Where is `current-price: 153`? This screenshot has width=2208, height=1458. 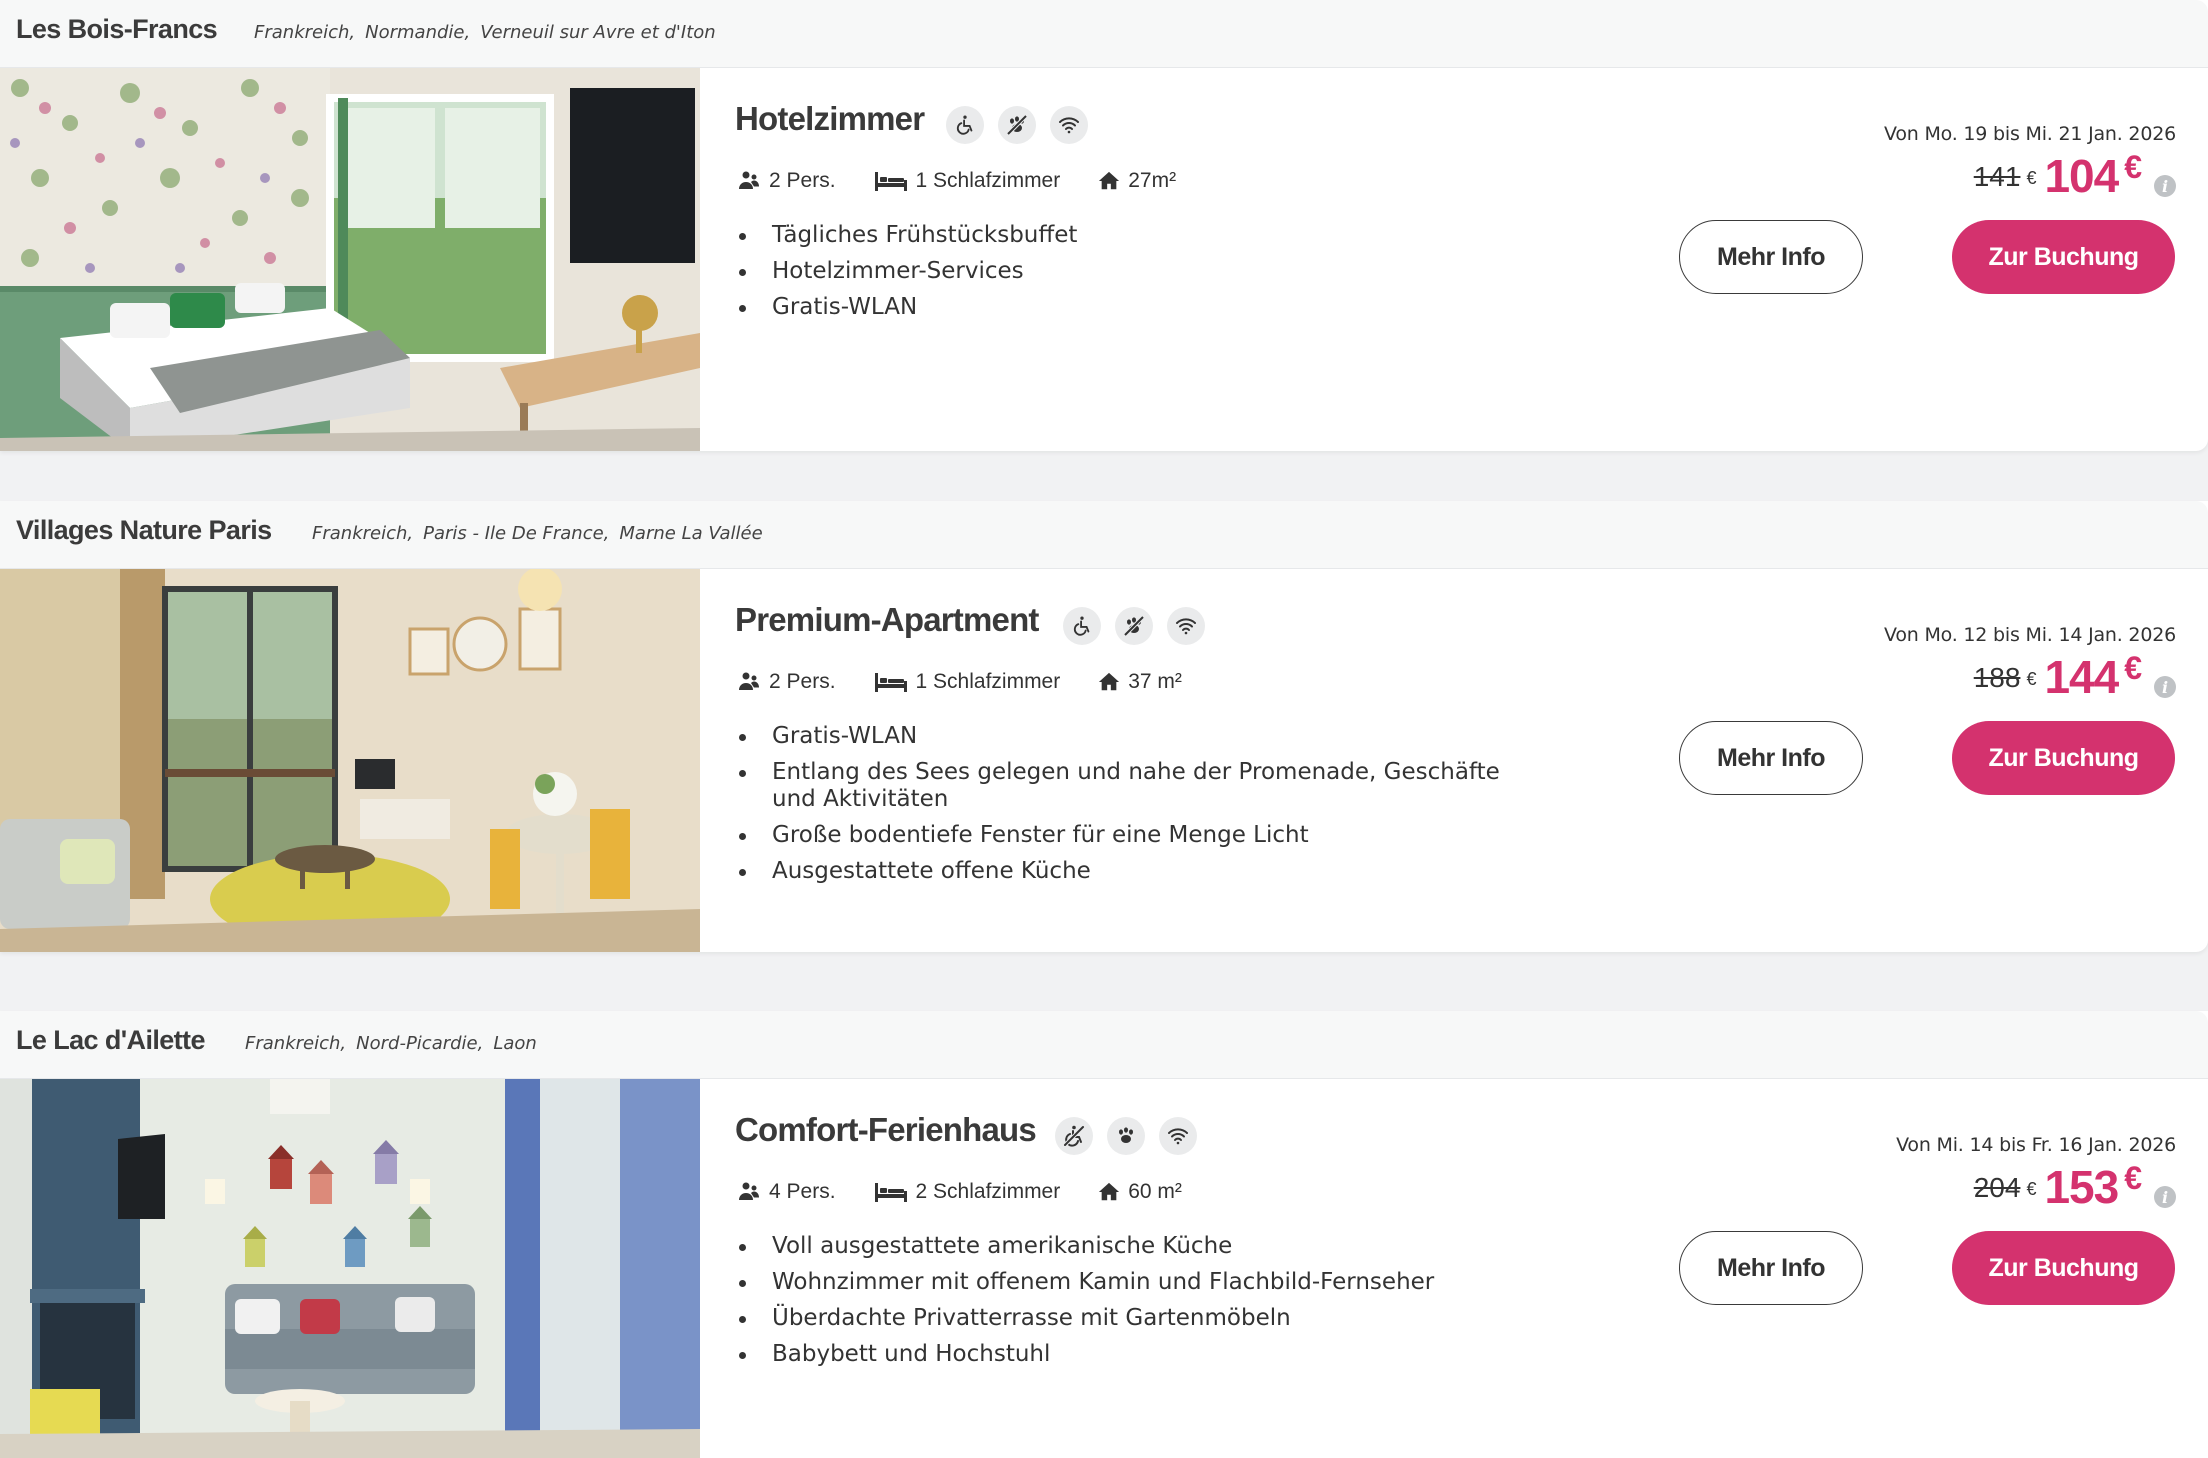 current-price: 153 is located at coordinates (2081, 1187).